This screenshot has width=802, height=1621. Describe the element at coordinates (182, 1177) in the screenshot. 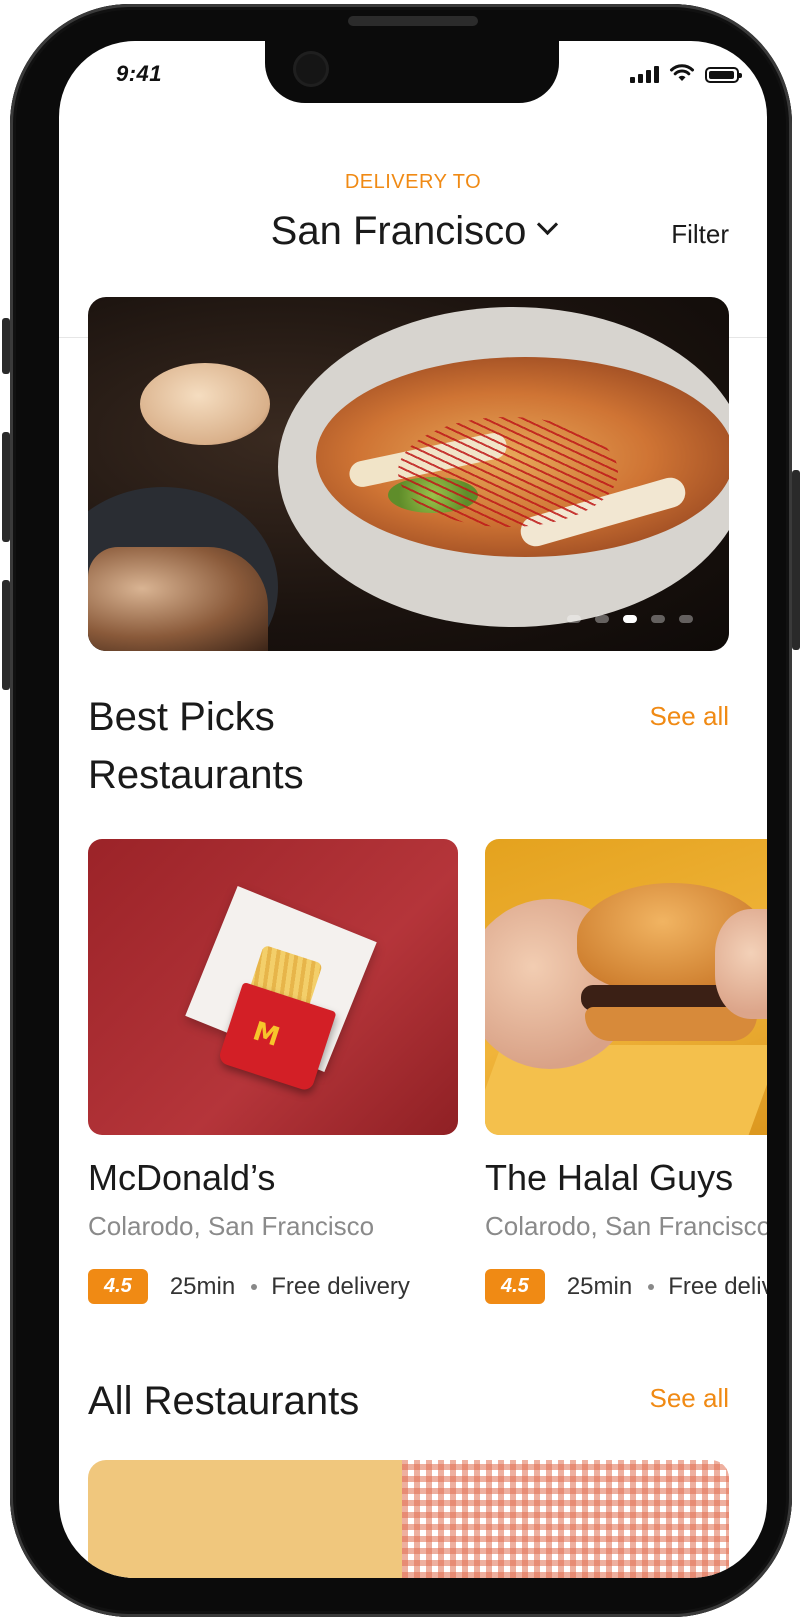

I see `restaurant-name: McDonald’s` at that location.